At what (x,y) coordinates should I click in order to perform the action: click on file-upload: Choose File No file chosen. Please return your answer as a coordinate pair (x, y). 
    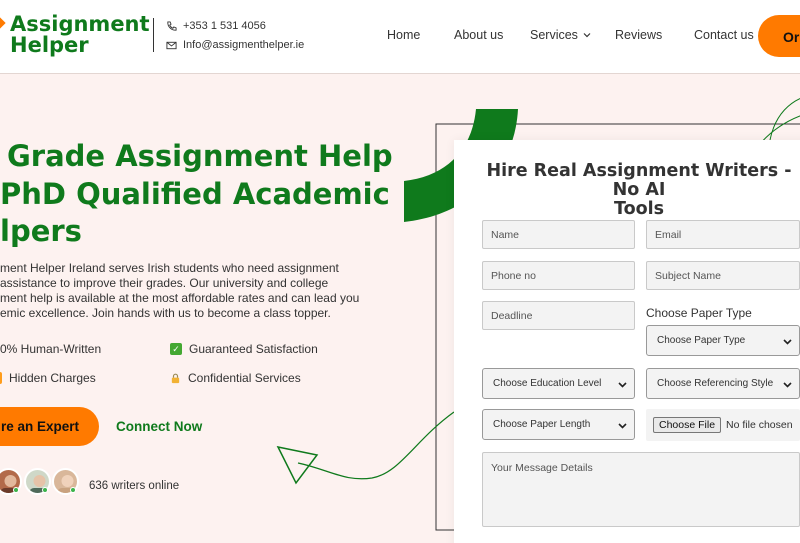
    Looking at the image, I should click on (723, 425).